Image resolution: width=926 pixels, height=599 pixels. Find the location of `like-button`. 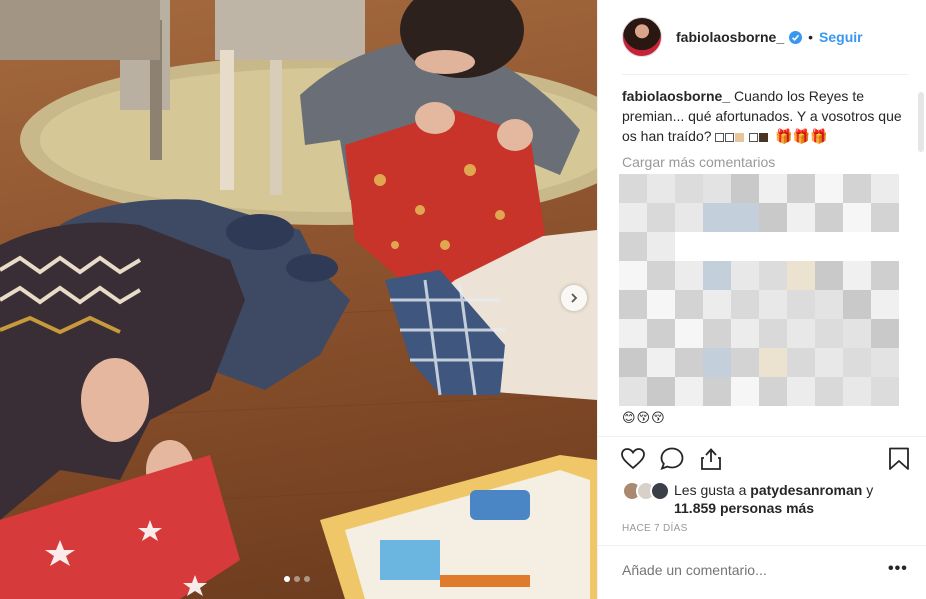

like-button is located at coordinates (633, 459).